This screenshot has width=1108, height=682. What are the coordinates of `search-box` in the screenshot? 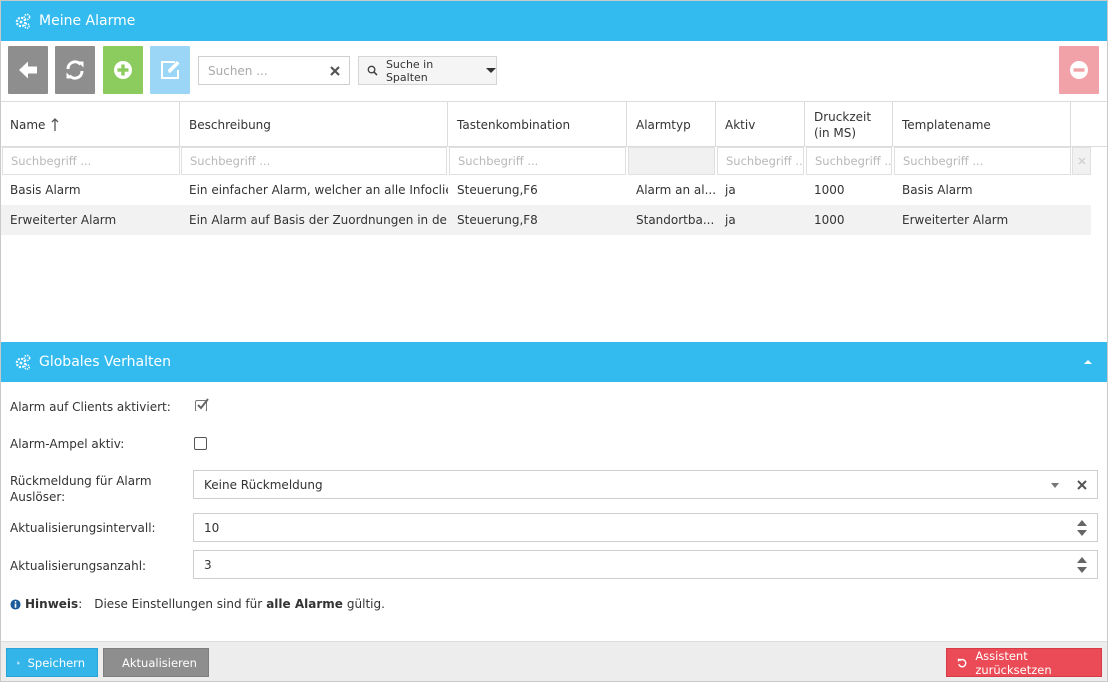 It's located at (274, 70).